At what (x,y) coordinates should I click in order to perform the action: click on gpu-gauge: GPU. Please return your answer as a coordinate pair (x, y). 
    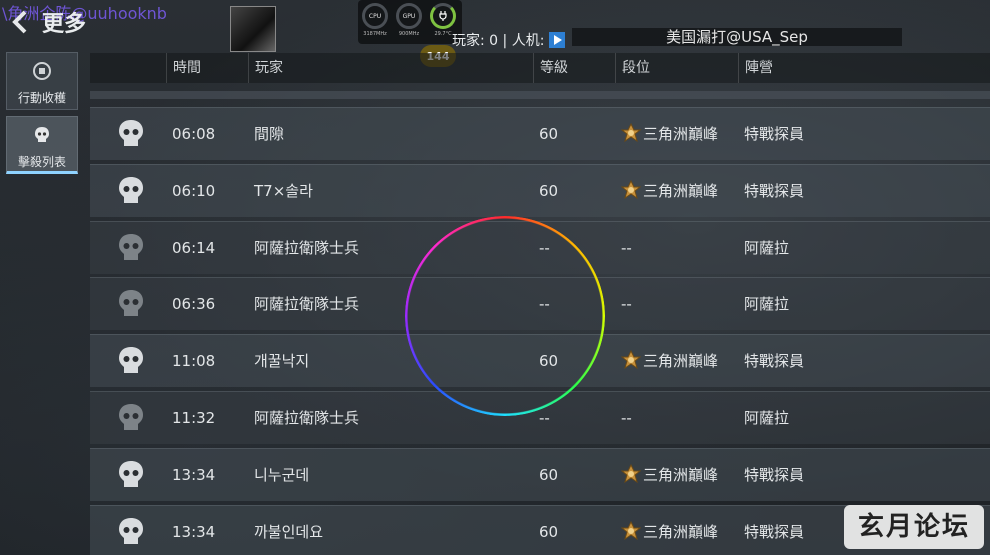
    Looking at the image, I should click on (409, 16).